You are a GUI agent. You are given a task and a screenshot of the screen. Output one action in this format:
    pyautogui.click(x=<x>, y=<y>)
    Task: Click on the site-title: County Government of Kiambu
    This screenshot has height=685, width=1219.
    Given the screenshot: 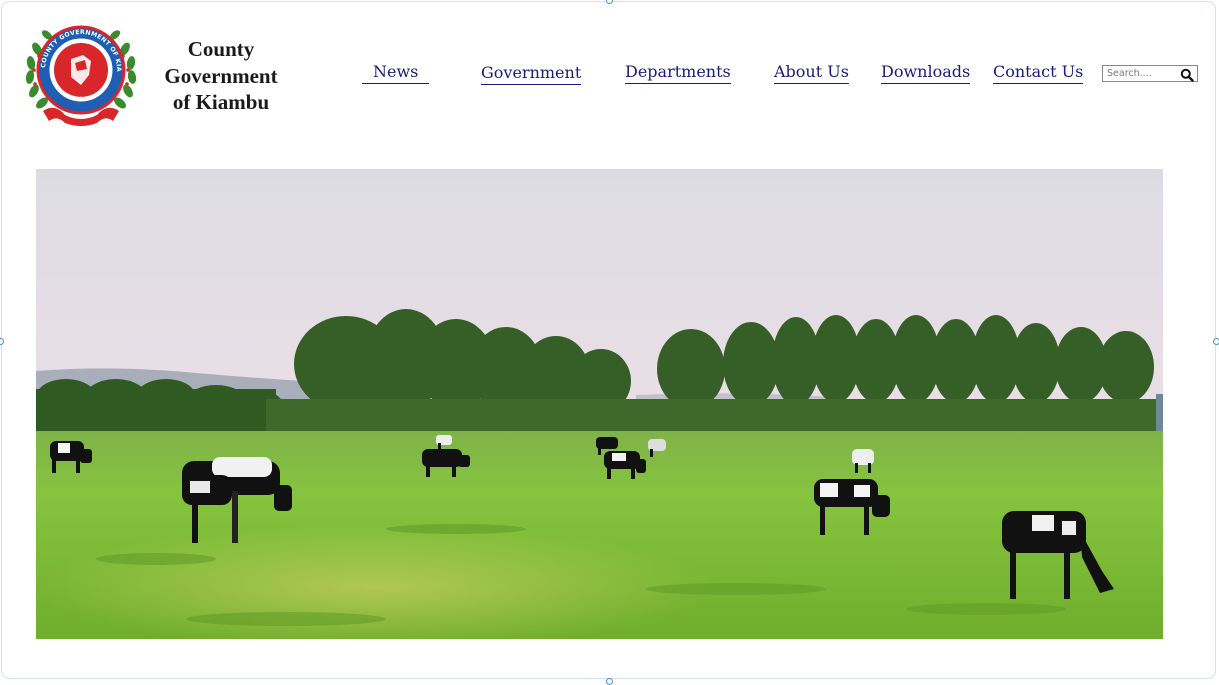 What is the action you would take?
    pyautogui.click(x=221, y=76)
    